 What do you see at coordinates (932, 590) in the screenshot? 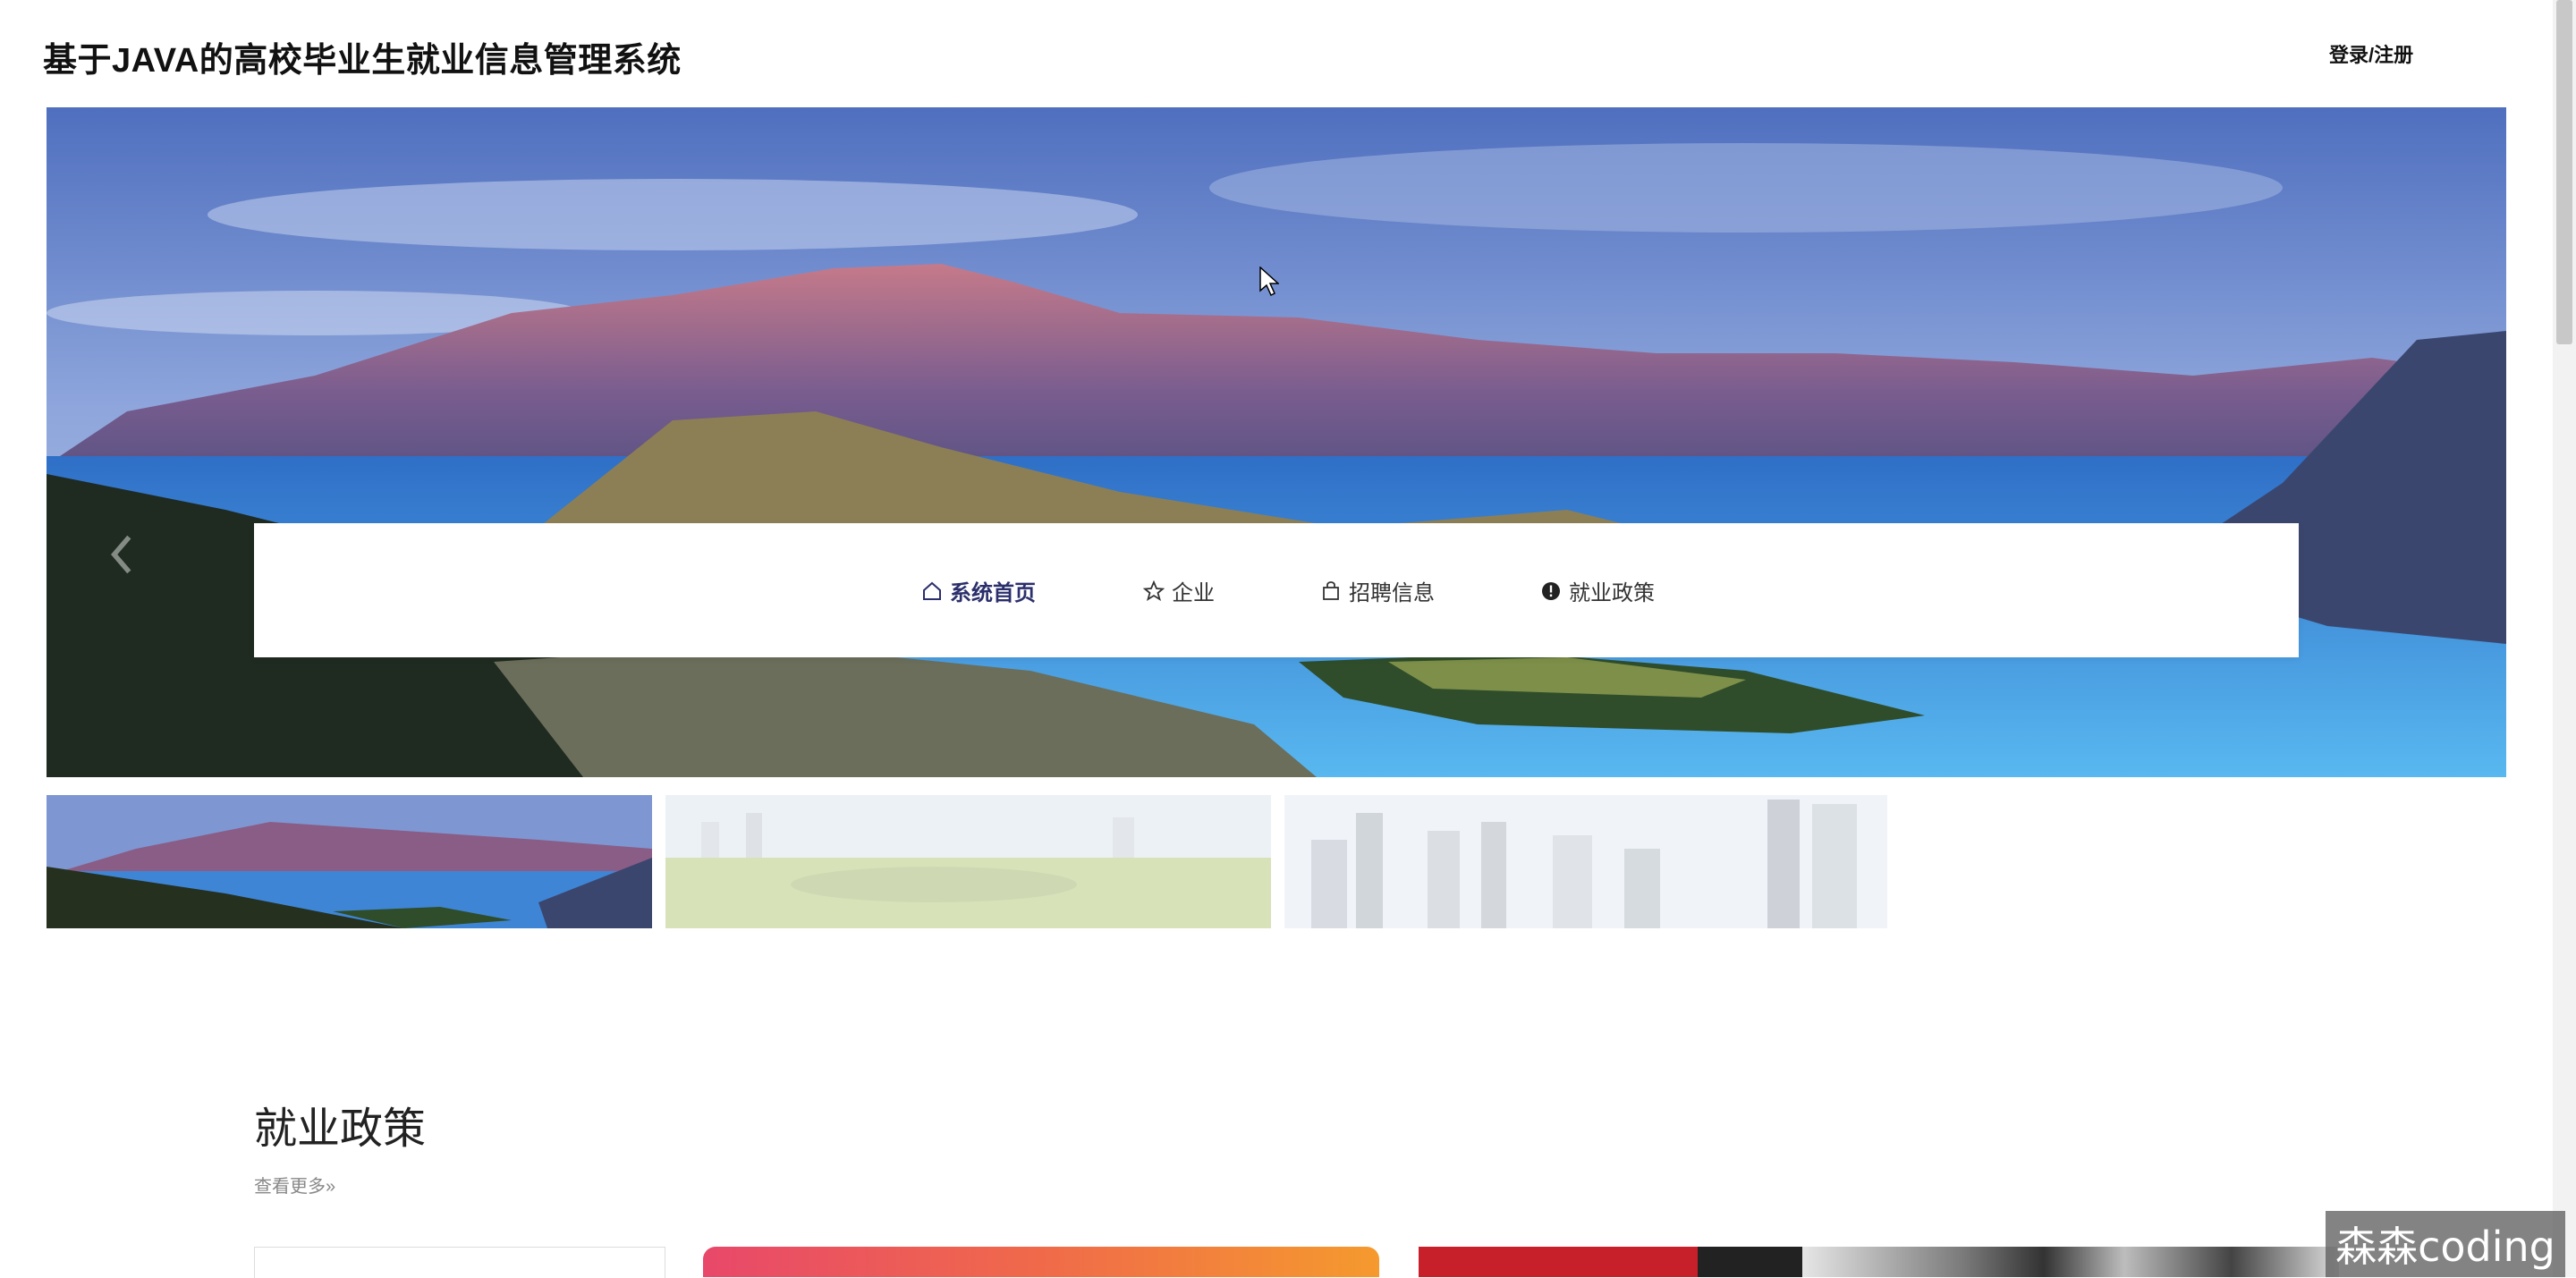
I see `home-icon` at bounding box center [932, 590].